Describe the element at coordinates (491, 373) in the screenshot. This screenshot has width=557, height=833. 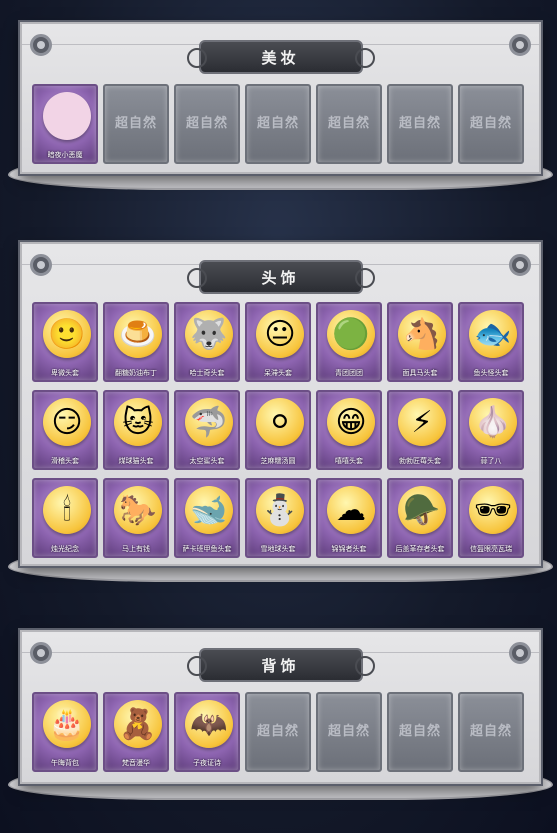
I see `item-label: 鱼头怪头套` at that location.